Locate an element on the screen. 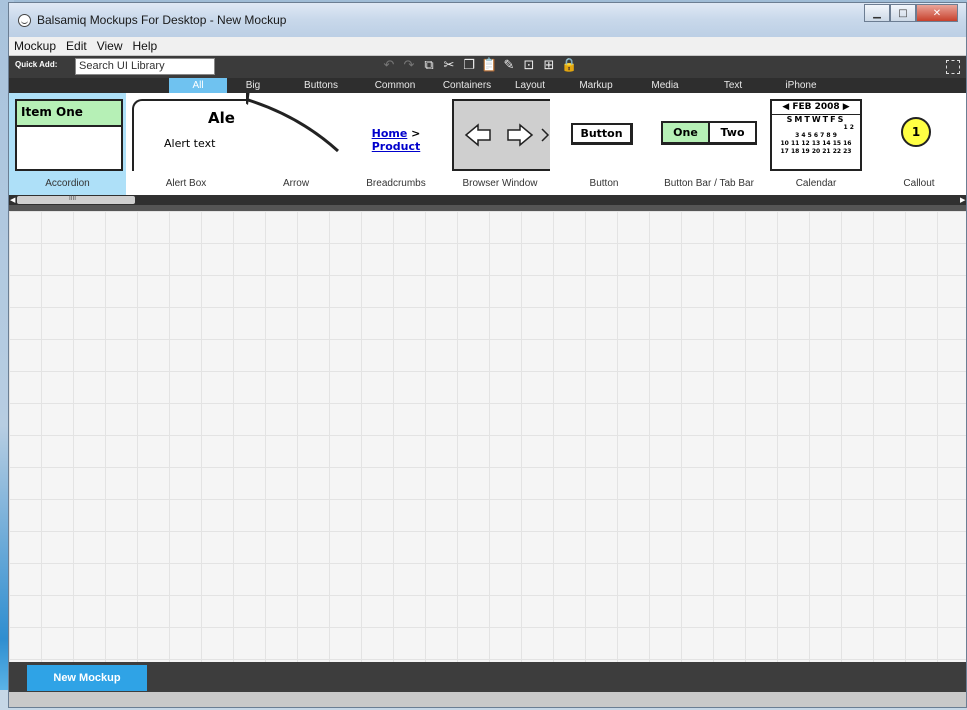 The height and width of the screenshot is (710, 967). calendar-row: 3 4 5 6 7 8 9 is located at coordinates (816, 135).